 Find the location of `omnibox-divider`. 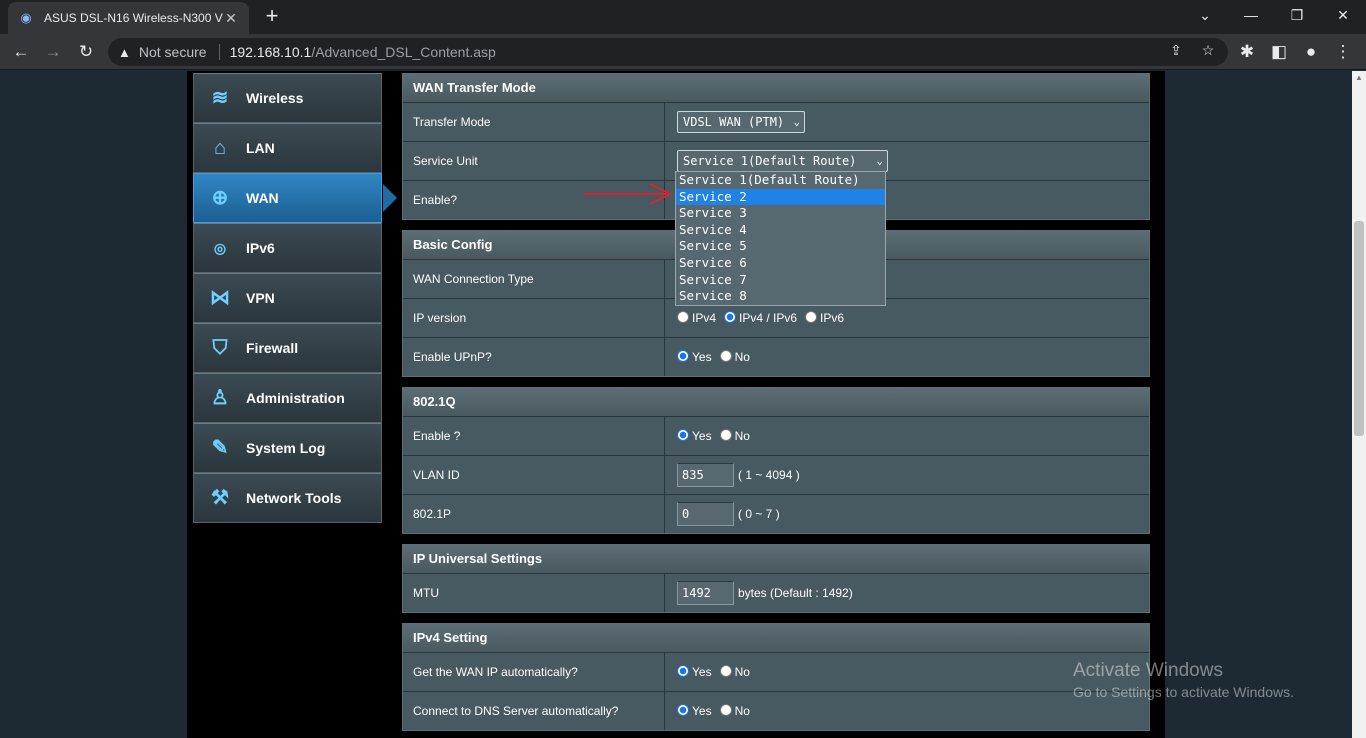

omnibox-divider is located at coordinates (219, 52).